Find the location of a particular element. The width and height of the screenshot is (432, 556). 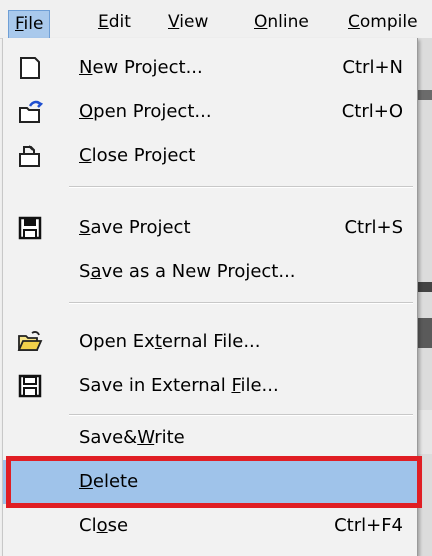

menu-item-close-project: Close Project is located at coordinates (210, 156).